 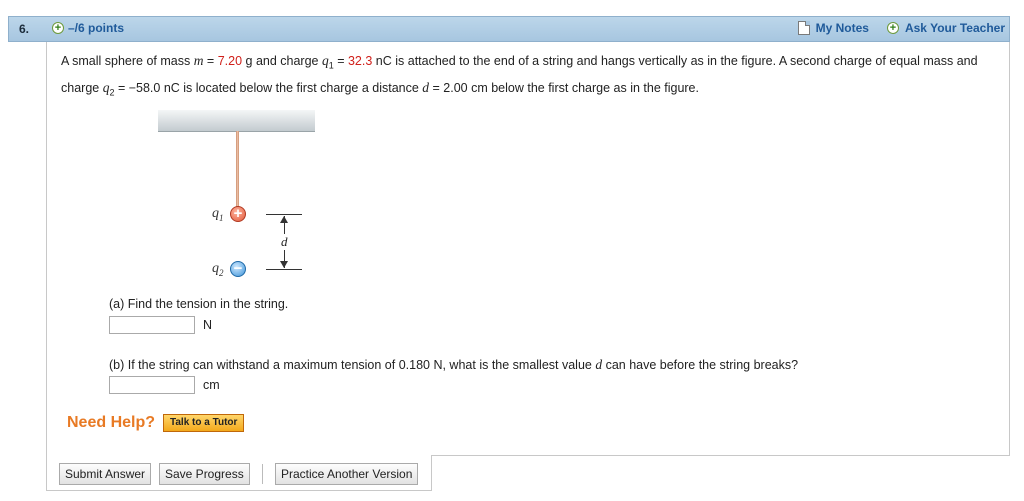 I want to click on points-display: + –/6 points, so click(x=88, y=28).